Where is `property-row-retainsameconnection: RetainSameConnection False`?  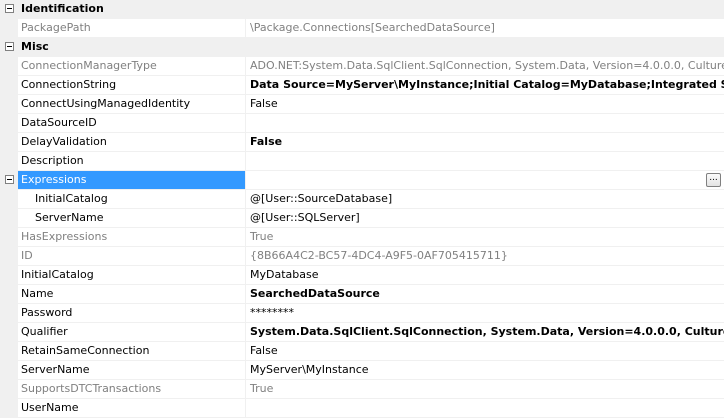
property-row-retainsameconnection: RetainSameConnection False is located at coordinates (362, 351).